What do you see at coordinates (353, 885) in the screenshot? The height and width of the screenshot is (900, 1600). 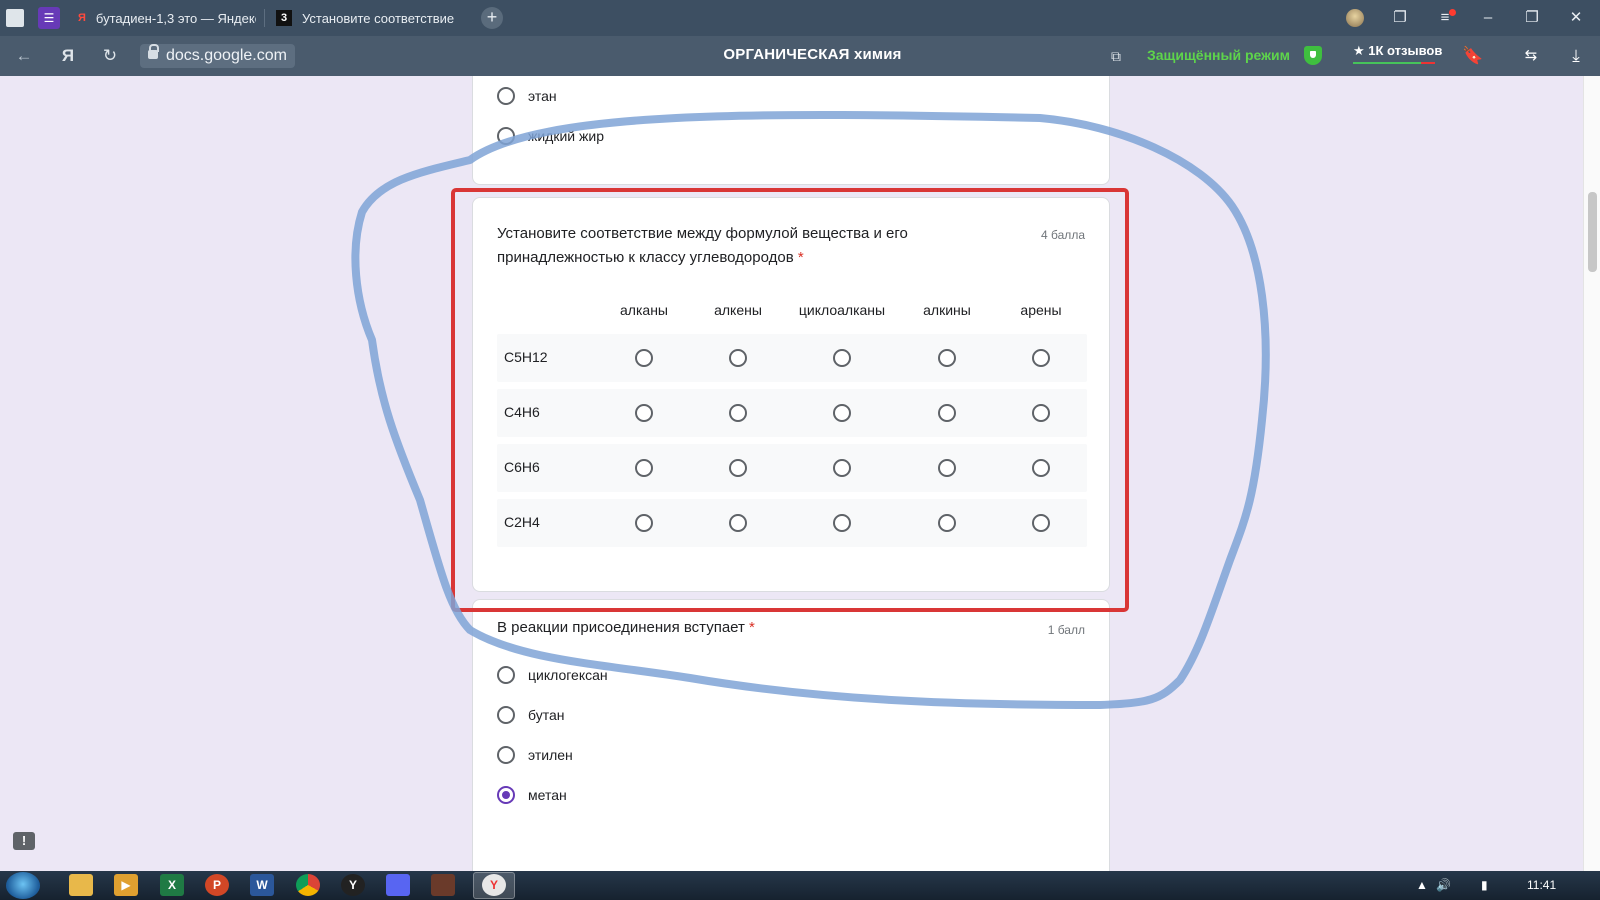 I see `yandex-browser-icon: Y` at bounding box center [353, 885].